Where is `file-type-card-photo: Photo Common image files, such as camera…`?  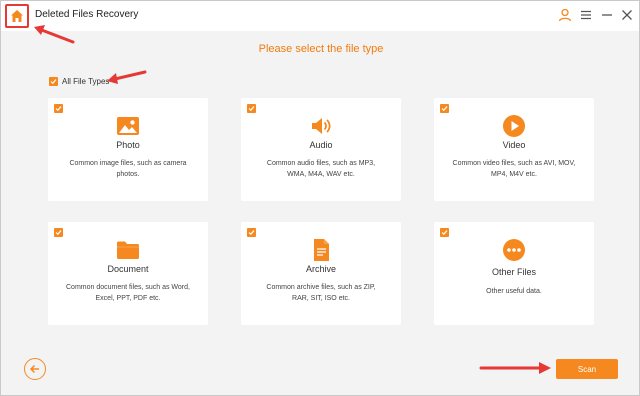 file-type-card-photo: Photo Common image files, such as camera… is located at coordinates (128, 149).